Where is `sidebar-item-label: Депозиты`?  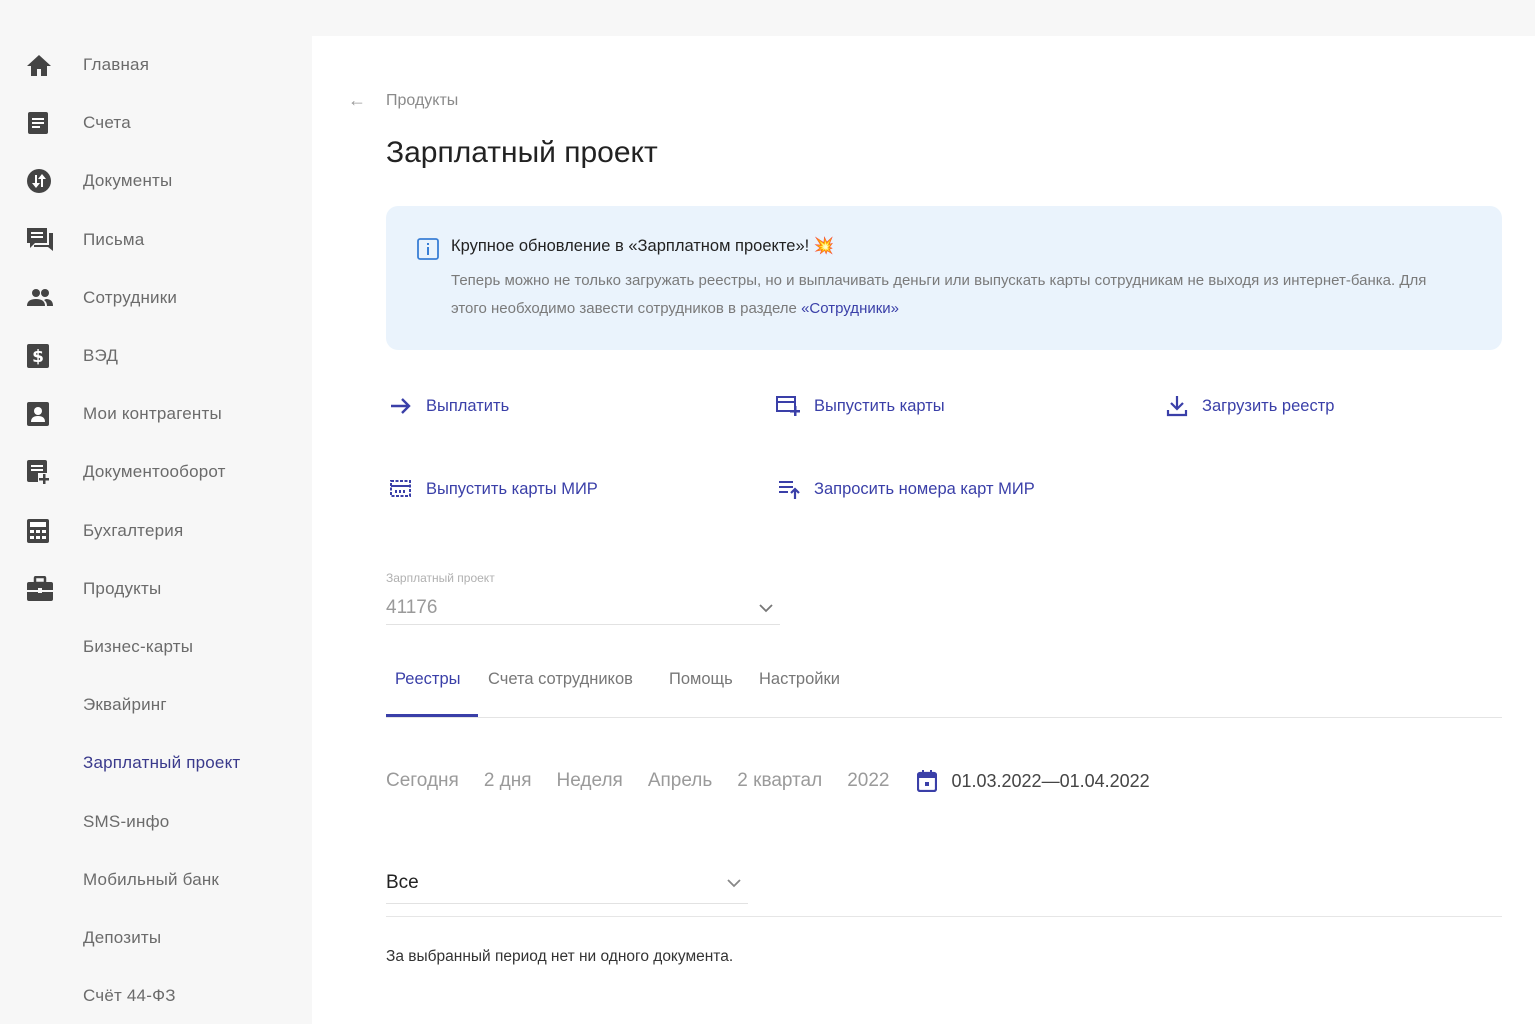 sidebar-item-label: Депозиты is located at coordinates (122, 937).